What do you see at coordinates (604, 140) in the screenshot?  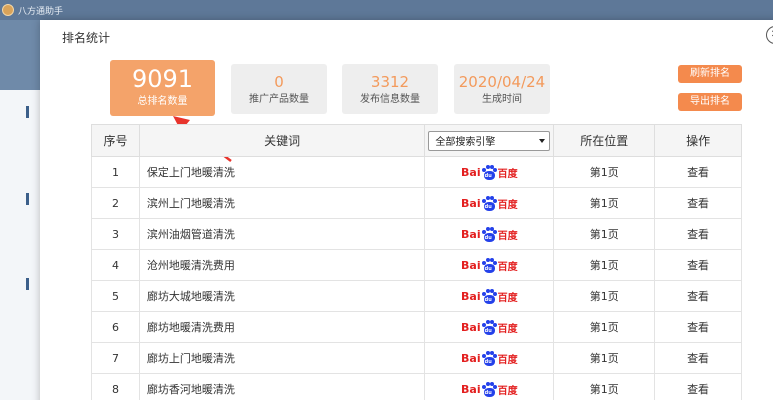 I see `header-position: 所在位置` at bounding box center [604, 140].